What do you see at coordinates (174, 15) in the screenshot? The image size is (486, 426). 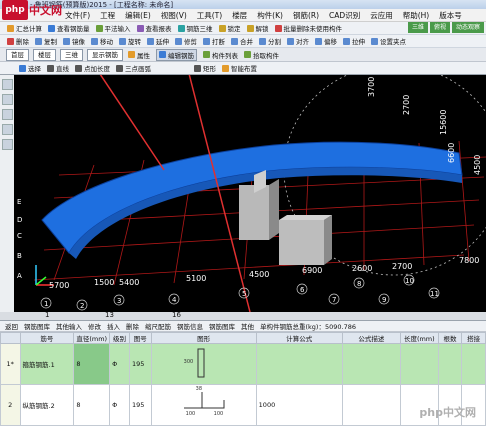 I see `menu-item: 视图(V)` at bounding box center [174, 15].